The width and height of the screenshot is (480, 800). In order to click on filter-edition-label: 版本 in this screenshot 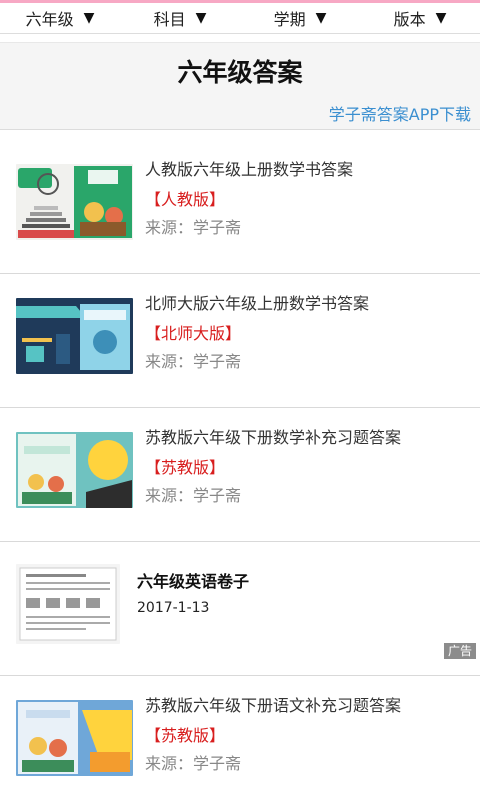, I will do `click(409, 19)`.